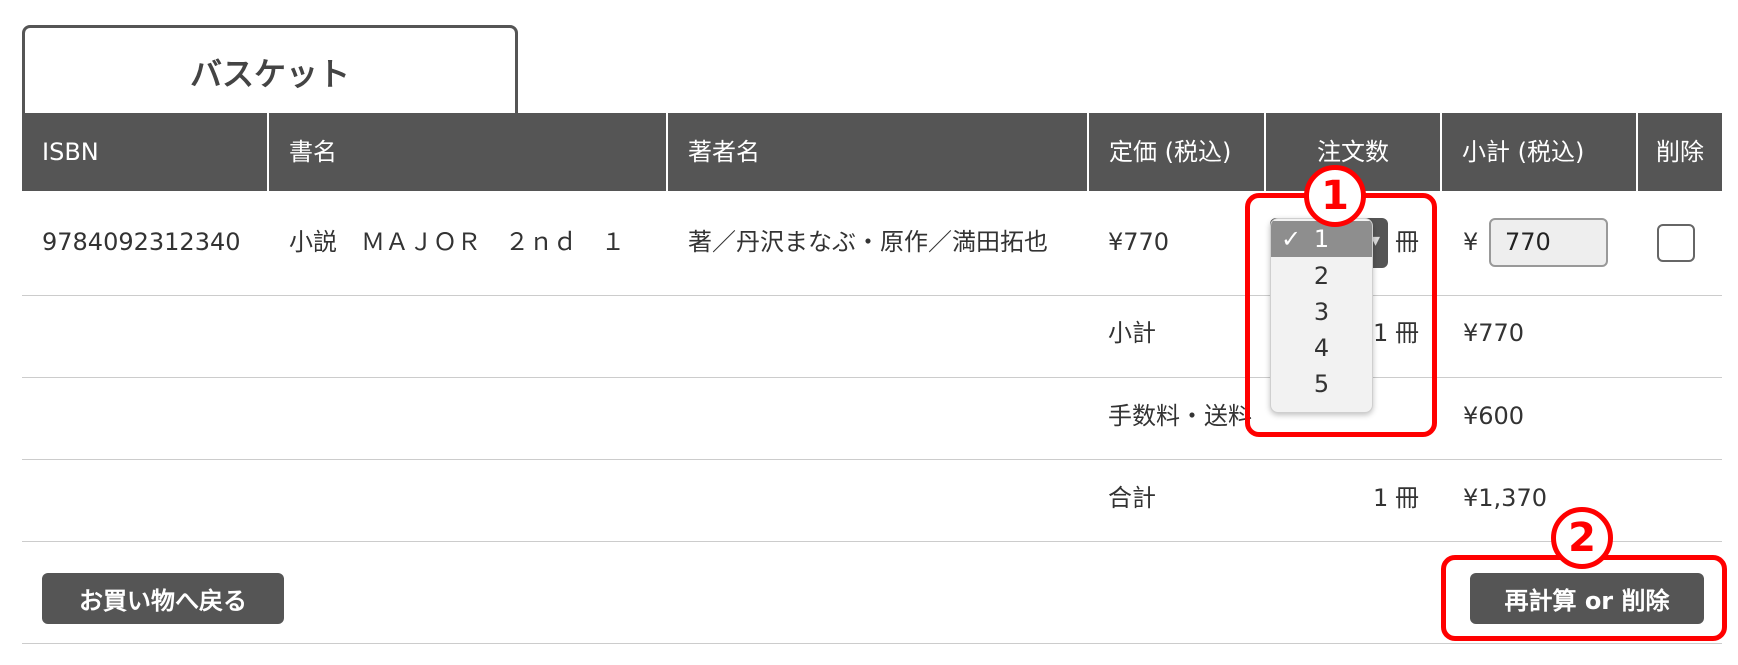  What do you see at coordinates (1341, 315) in the screenshot?
I see `annotation-box-quantity` at bounding box center [1341, 315].